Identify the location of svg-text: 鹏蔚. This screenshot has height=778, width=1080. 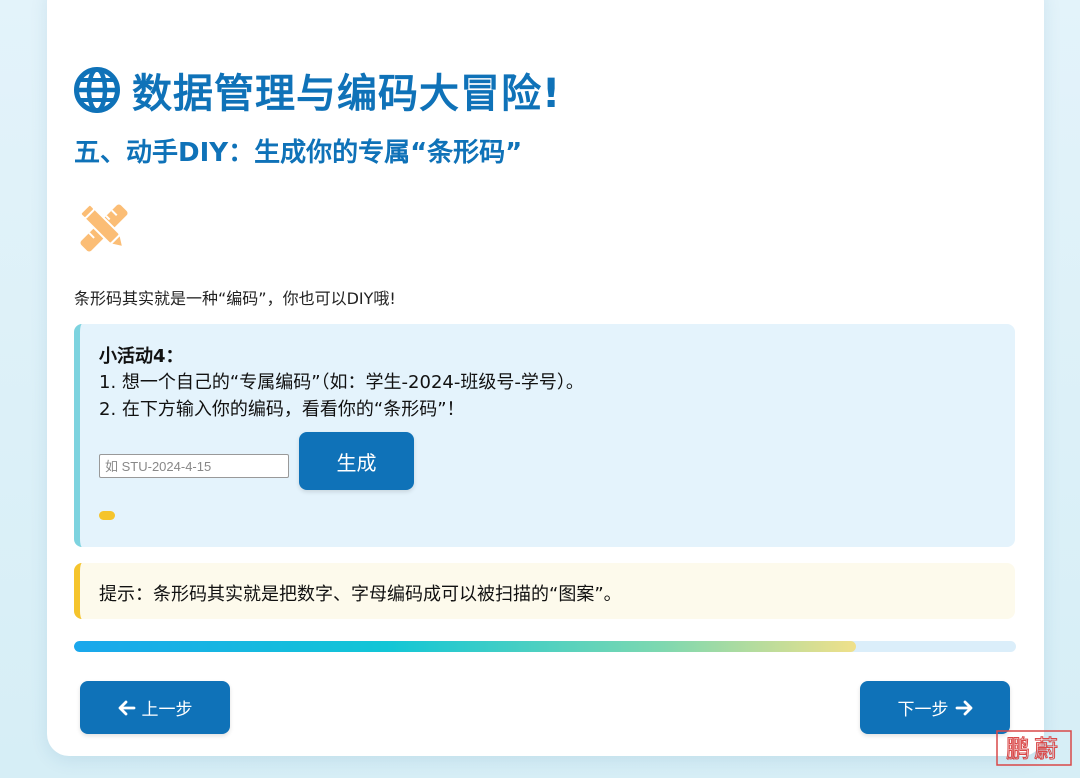
(1034, 749).